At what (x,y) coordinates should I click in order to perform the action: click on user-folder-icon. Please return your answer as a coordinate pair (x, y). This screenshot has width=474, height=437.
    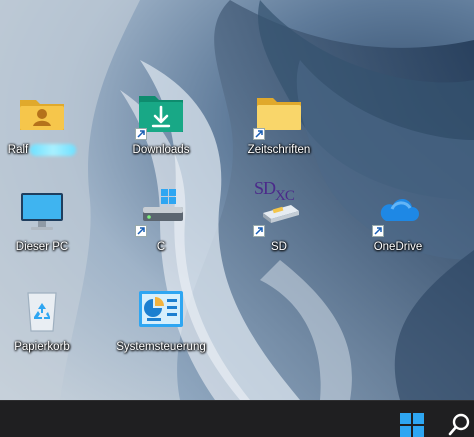
    Looking at the image, I should click on (42, 114).